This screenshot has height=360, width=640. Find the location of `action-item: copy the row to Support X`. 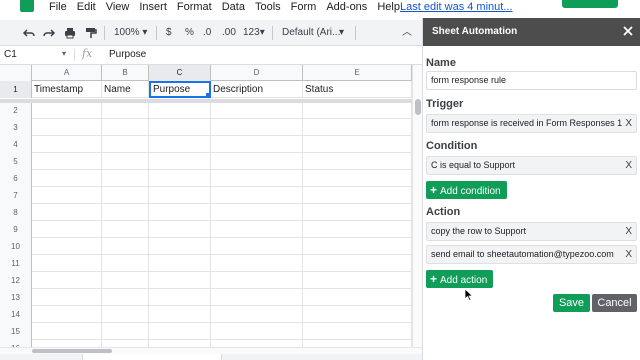

action-item: copy the row to Support X is located at coordinates (531, 231).